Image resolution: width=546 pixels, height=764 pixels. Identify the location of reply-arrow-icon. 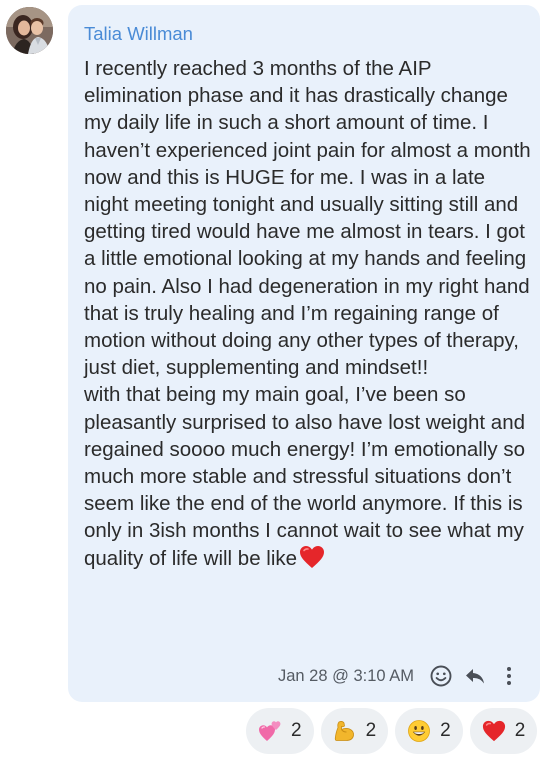
(475, 676).